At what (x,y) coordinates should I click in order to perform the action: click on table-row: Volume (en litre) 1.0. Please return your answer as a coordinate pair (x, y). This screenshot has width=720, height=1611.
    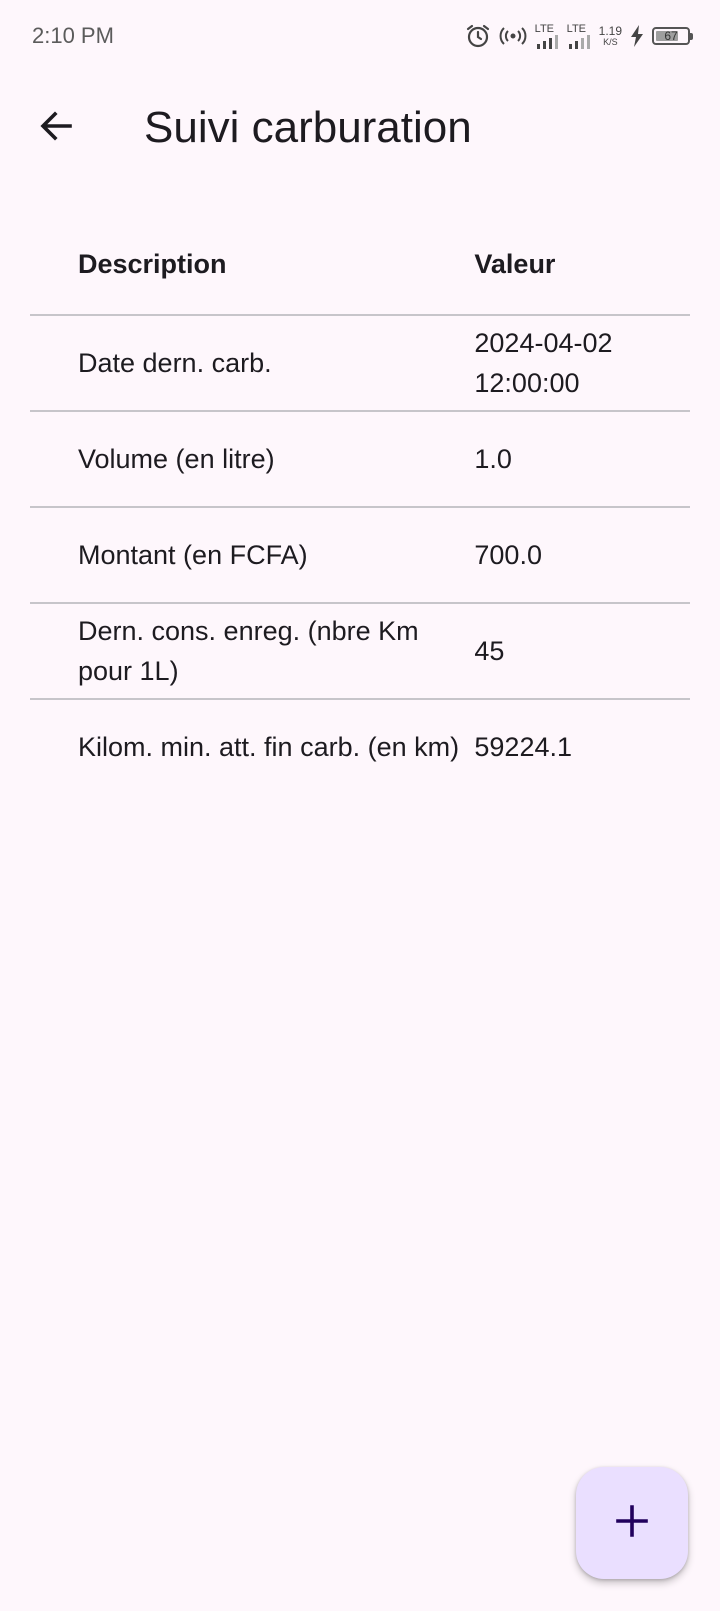
    Looking at the image, I should click on (360, 459).